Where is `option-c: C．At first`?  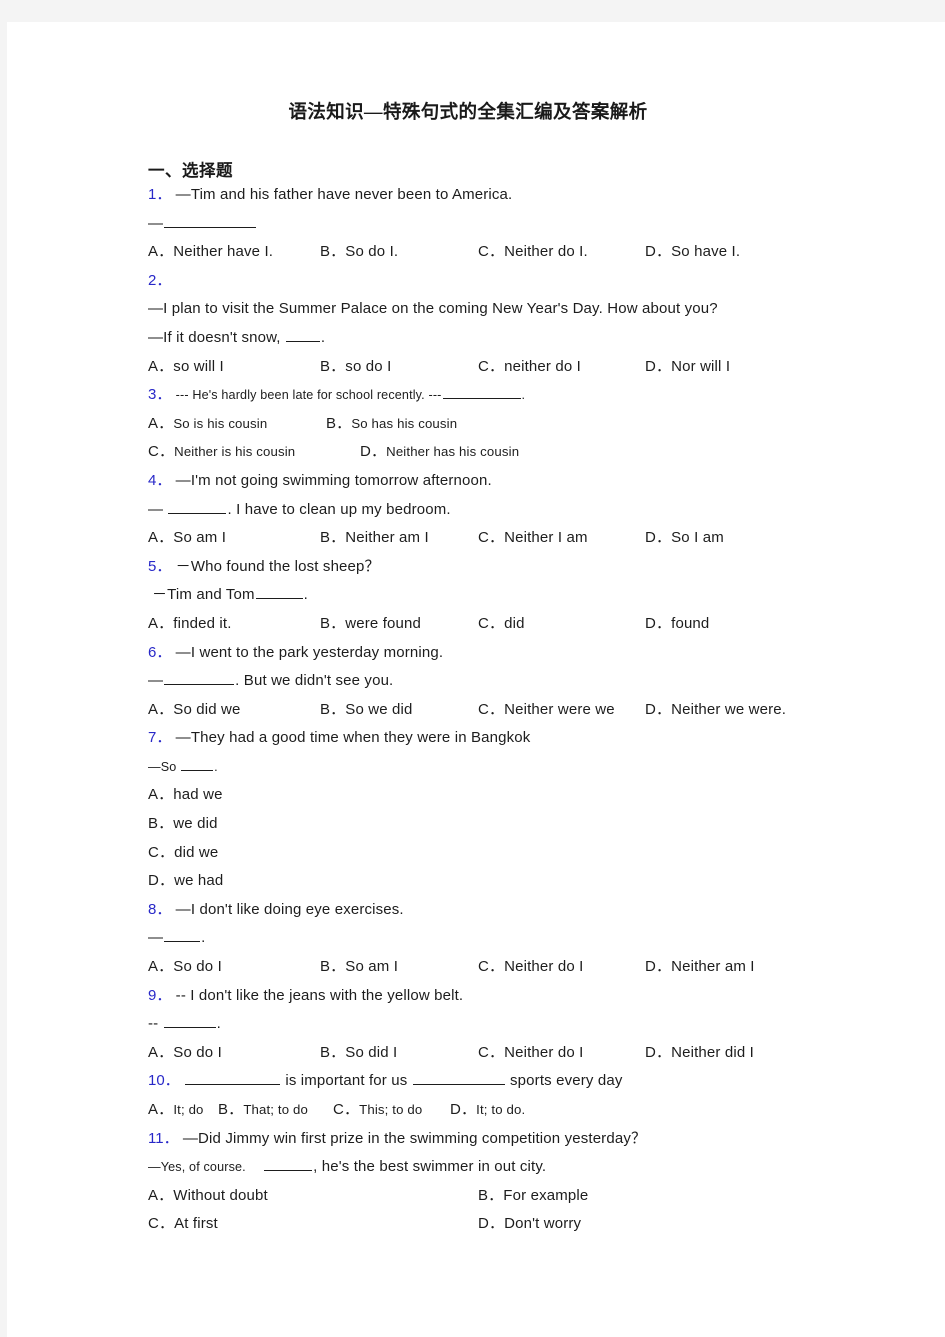
option-c: C．At first is located at coordinates (183, 1224).